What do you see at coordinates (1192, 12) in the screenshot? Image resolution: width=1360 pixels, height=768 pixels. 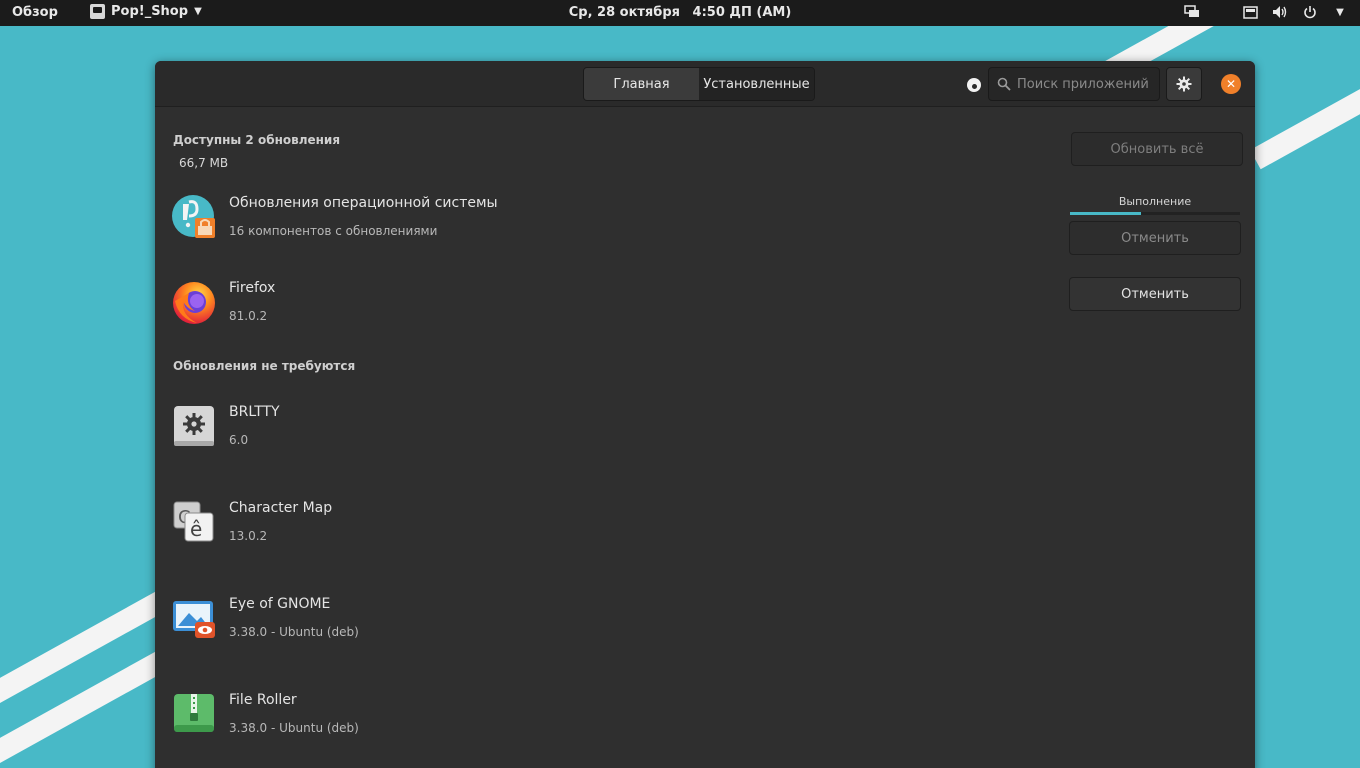 I see `workspaces-icon` at bounding box center [1192, 12].